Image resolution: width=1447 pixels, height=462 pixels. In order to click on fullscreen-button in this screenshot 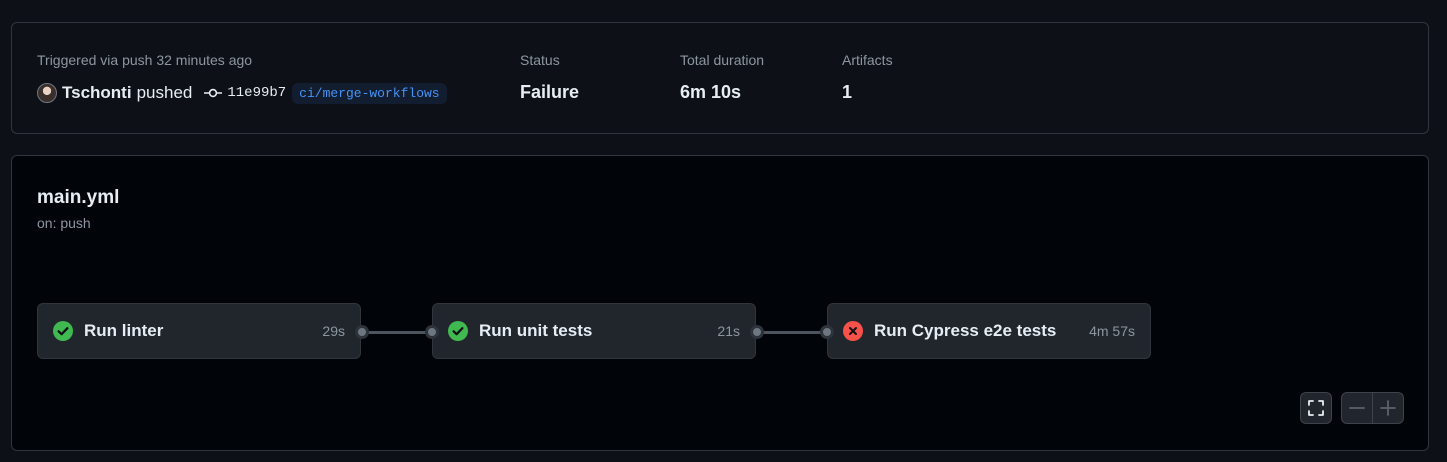, I will do `click(1316, 408)`.